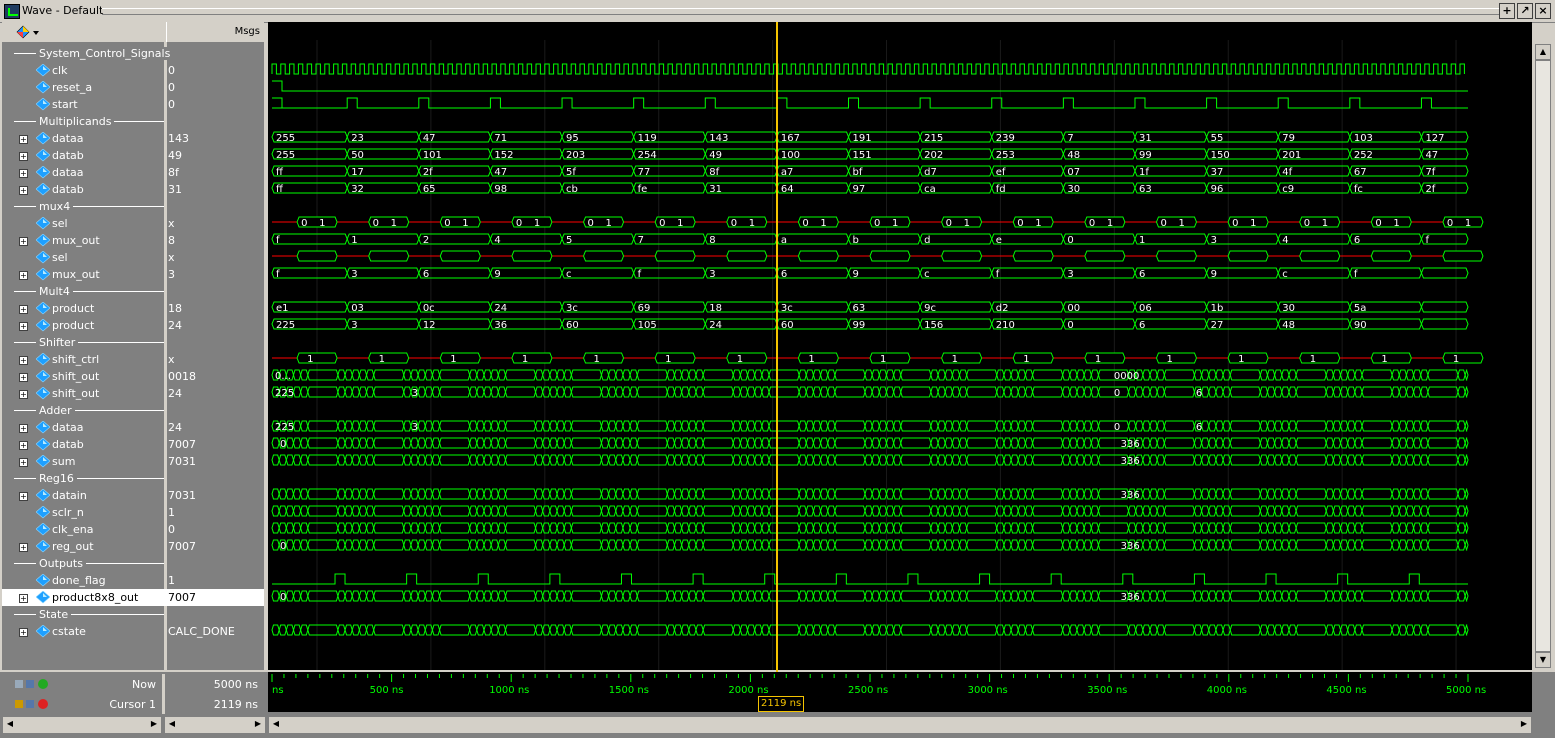  What do you see at coordinates (133, 274) in the screenshot?
I see `signal-row: + mux_out 3` at bounding box center [133, 274].